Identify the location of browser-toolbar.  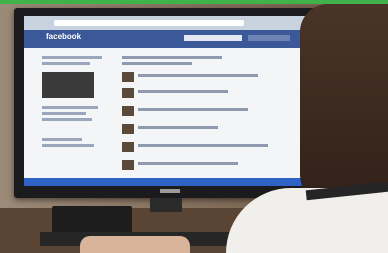
(166, 23).